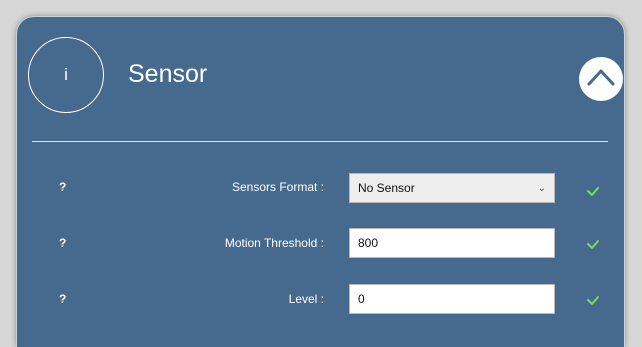  I want to click on info-icon-glyph: i, so click(66, 74).